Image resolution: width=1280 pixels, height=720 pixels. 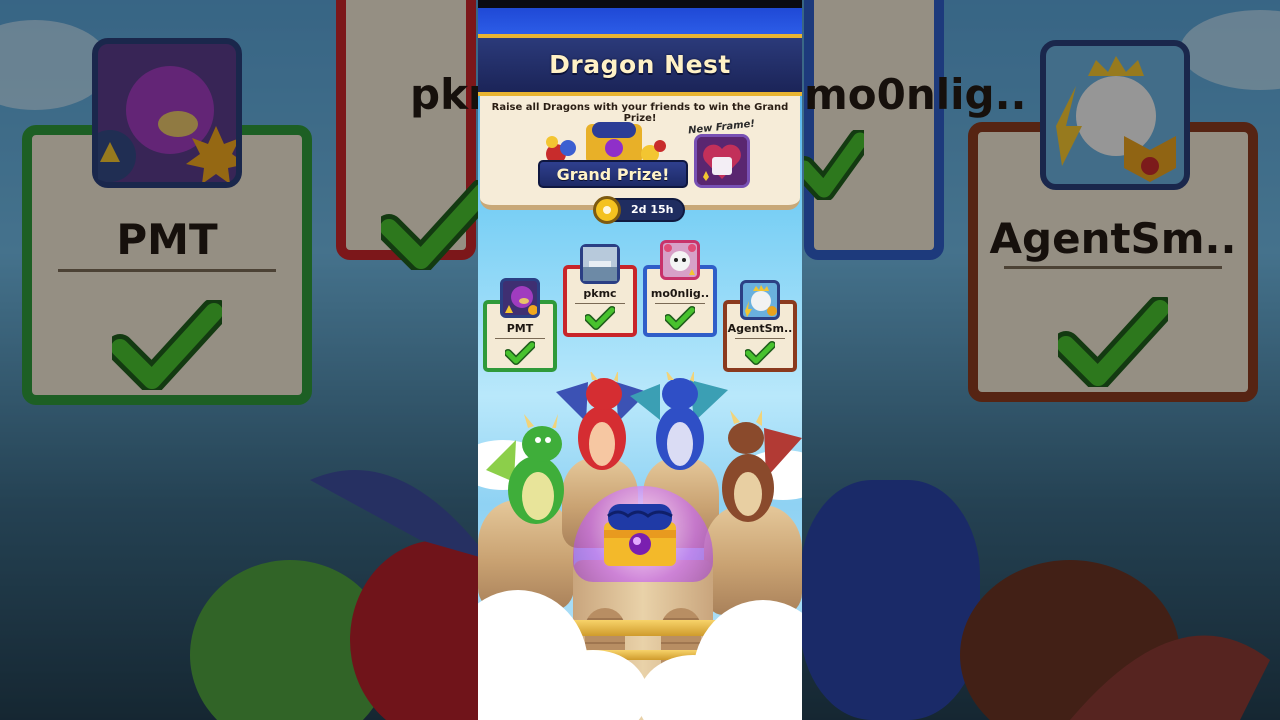 I want to click on bg-player-name: mo0nlig.., so click(x=915, y=94).